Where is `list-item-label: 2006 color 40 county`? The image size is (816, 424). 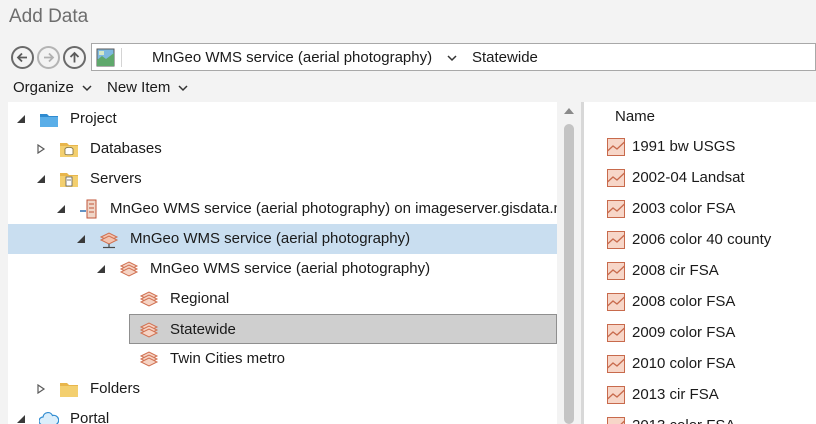 list-item-label: 2006 color 40 county is located at coordinates (702, 239).